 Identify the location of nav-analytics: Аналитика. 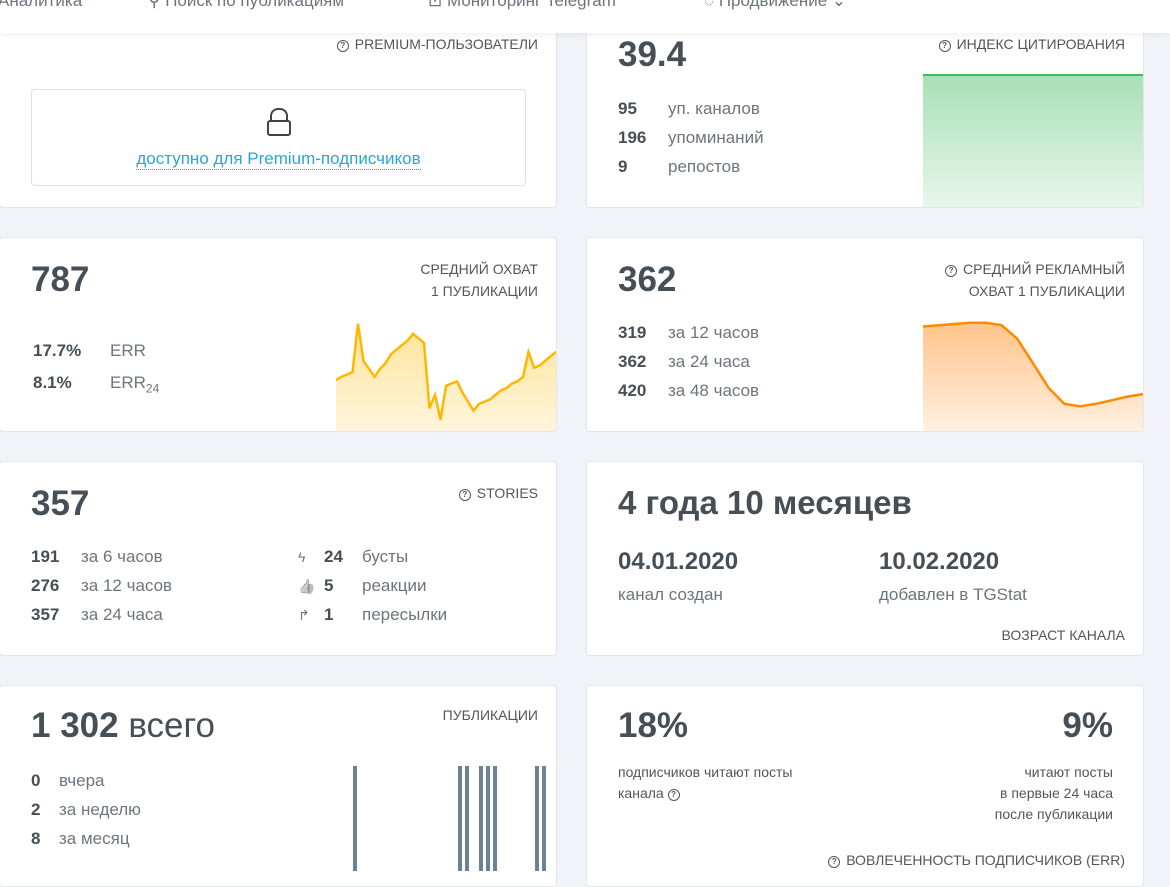
(41, 5).